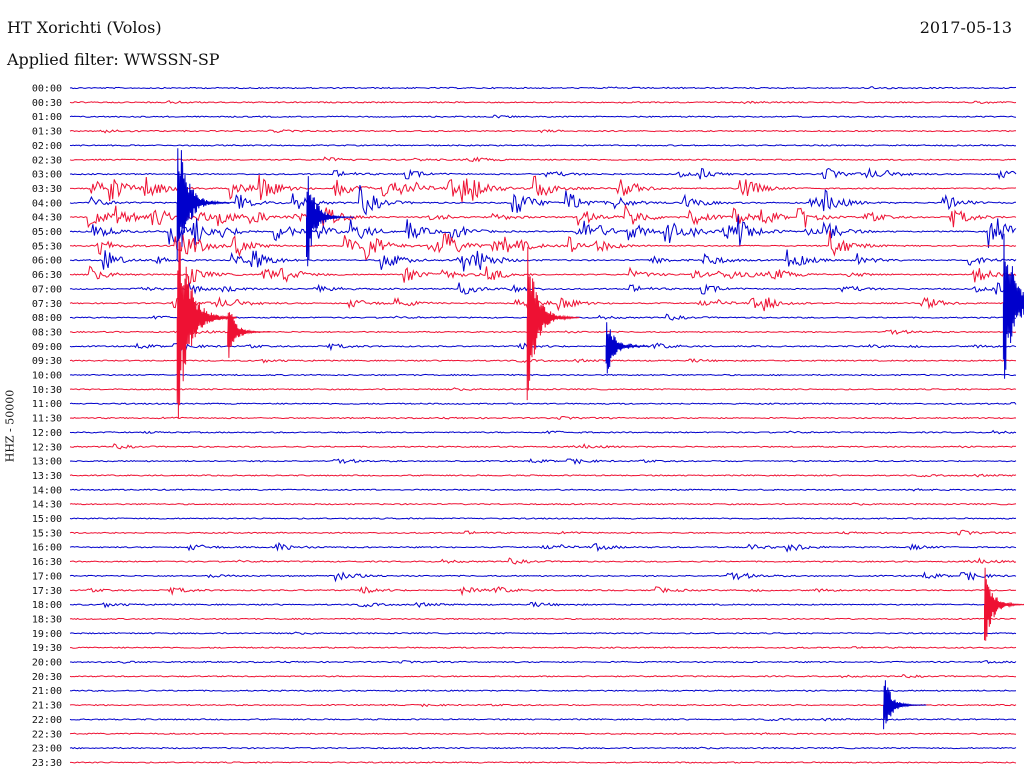 The height and width of the screenshot is (780, 1024). Describe the element at coordinates (47, 605) in the screenshot. I see `time-tick-label: 18:00` at that location.